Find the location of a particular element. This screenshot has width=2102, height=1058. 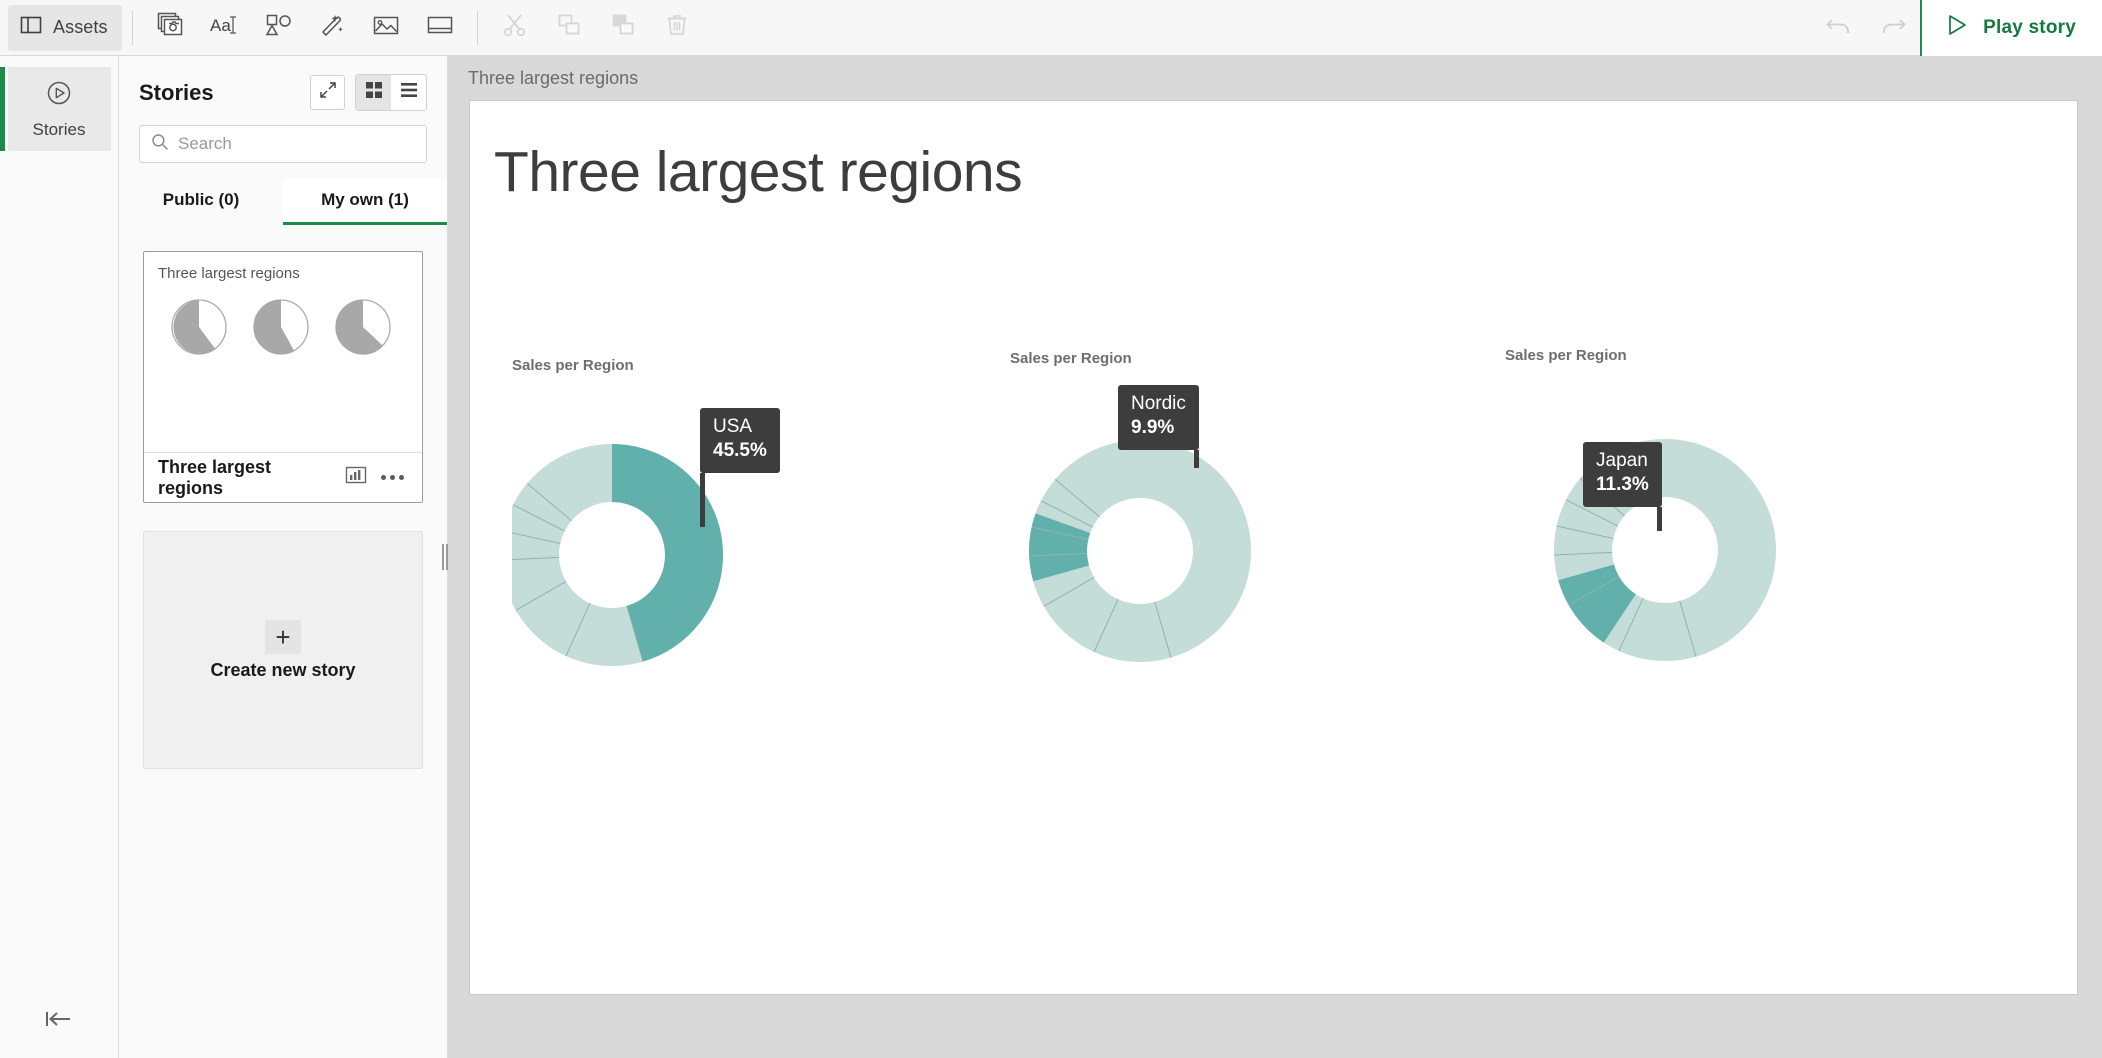

snapshot-library-icon-button is located at coordinates (170, 28).